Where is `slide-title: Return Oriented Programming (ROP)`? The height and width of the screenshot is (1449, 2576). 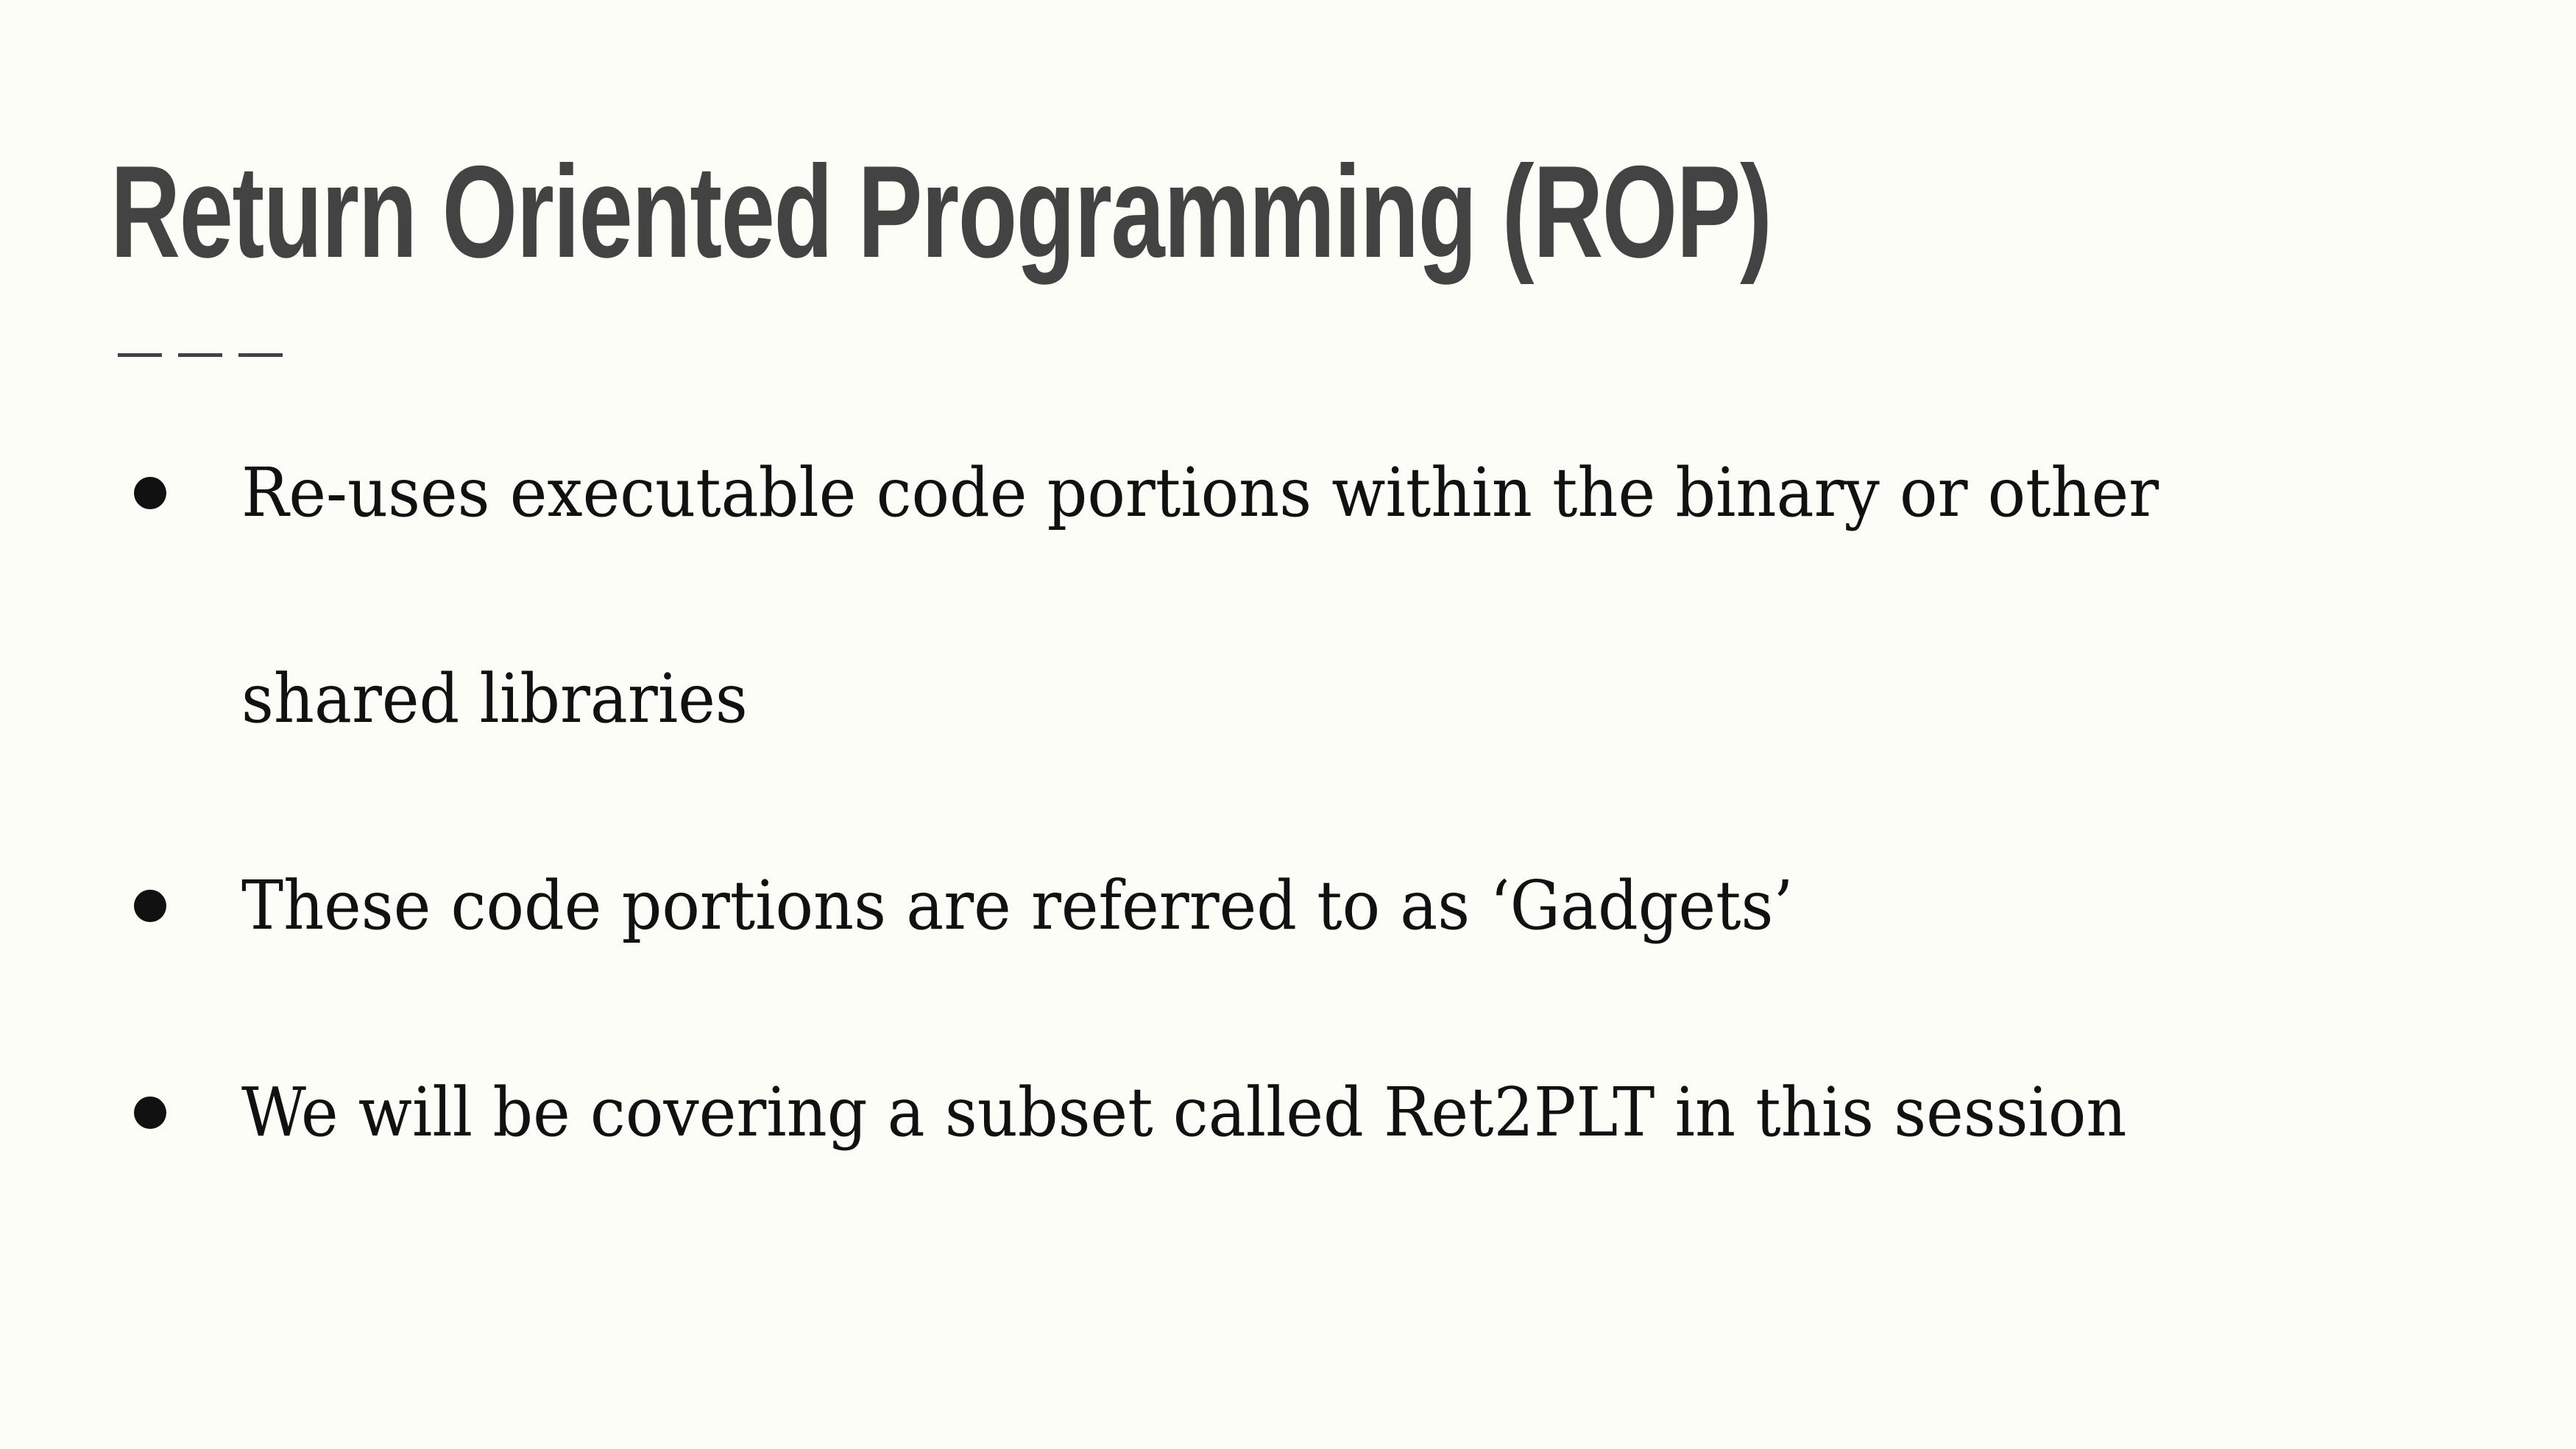
slide-title: Return Oriented Programming (ROP) is located at coordinates (941, 211).